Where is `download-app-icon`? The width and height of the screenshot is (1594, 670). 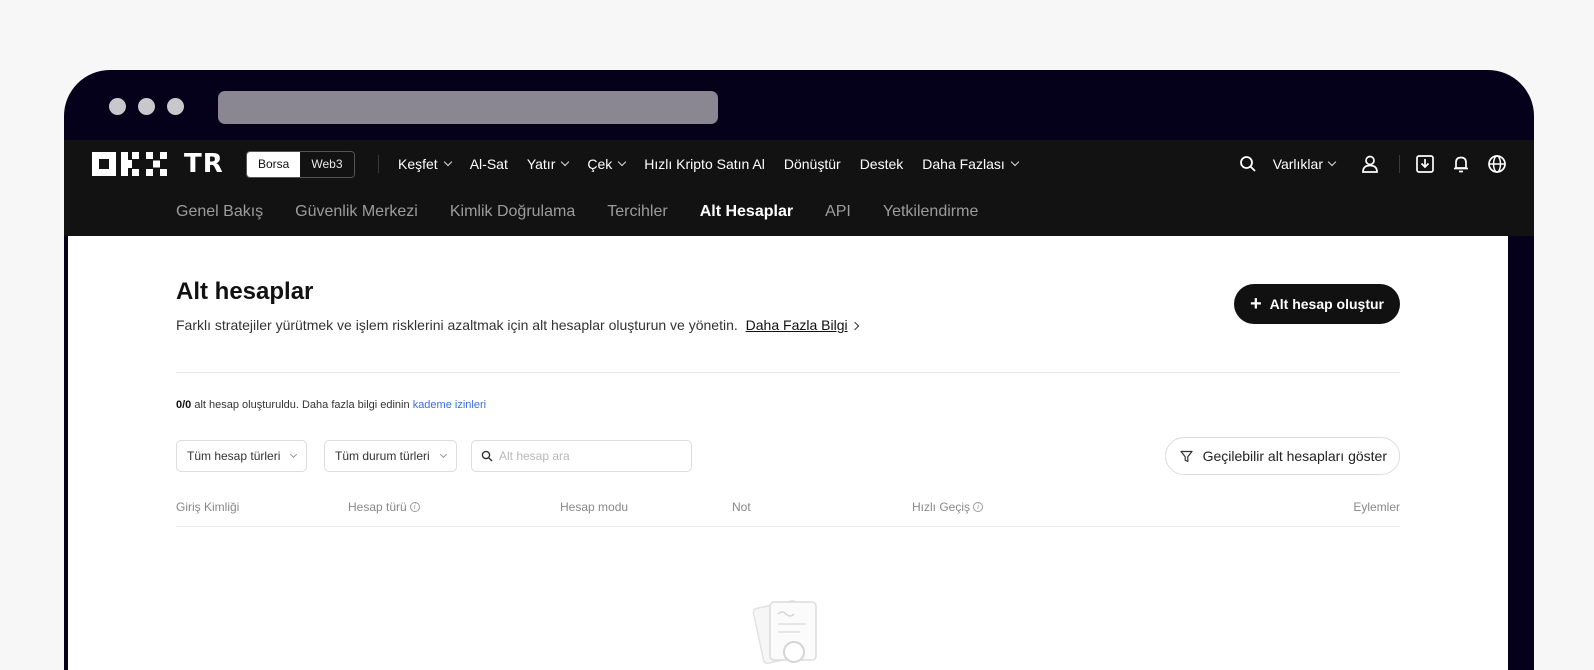
download-app-icon is located at coordinates (1425, 164).